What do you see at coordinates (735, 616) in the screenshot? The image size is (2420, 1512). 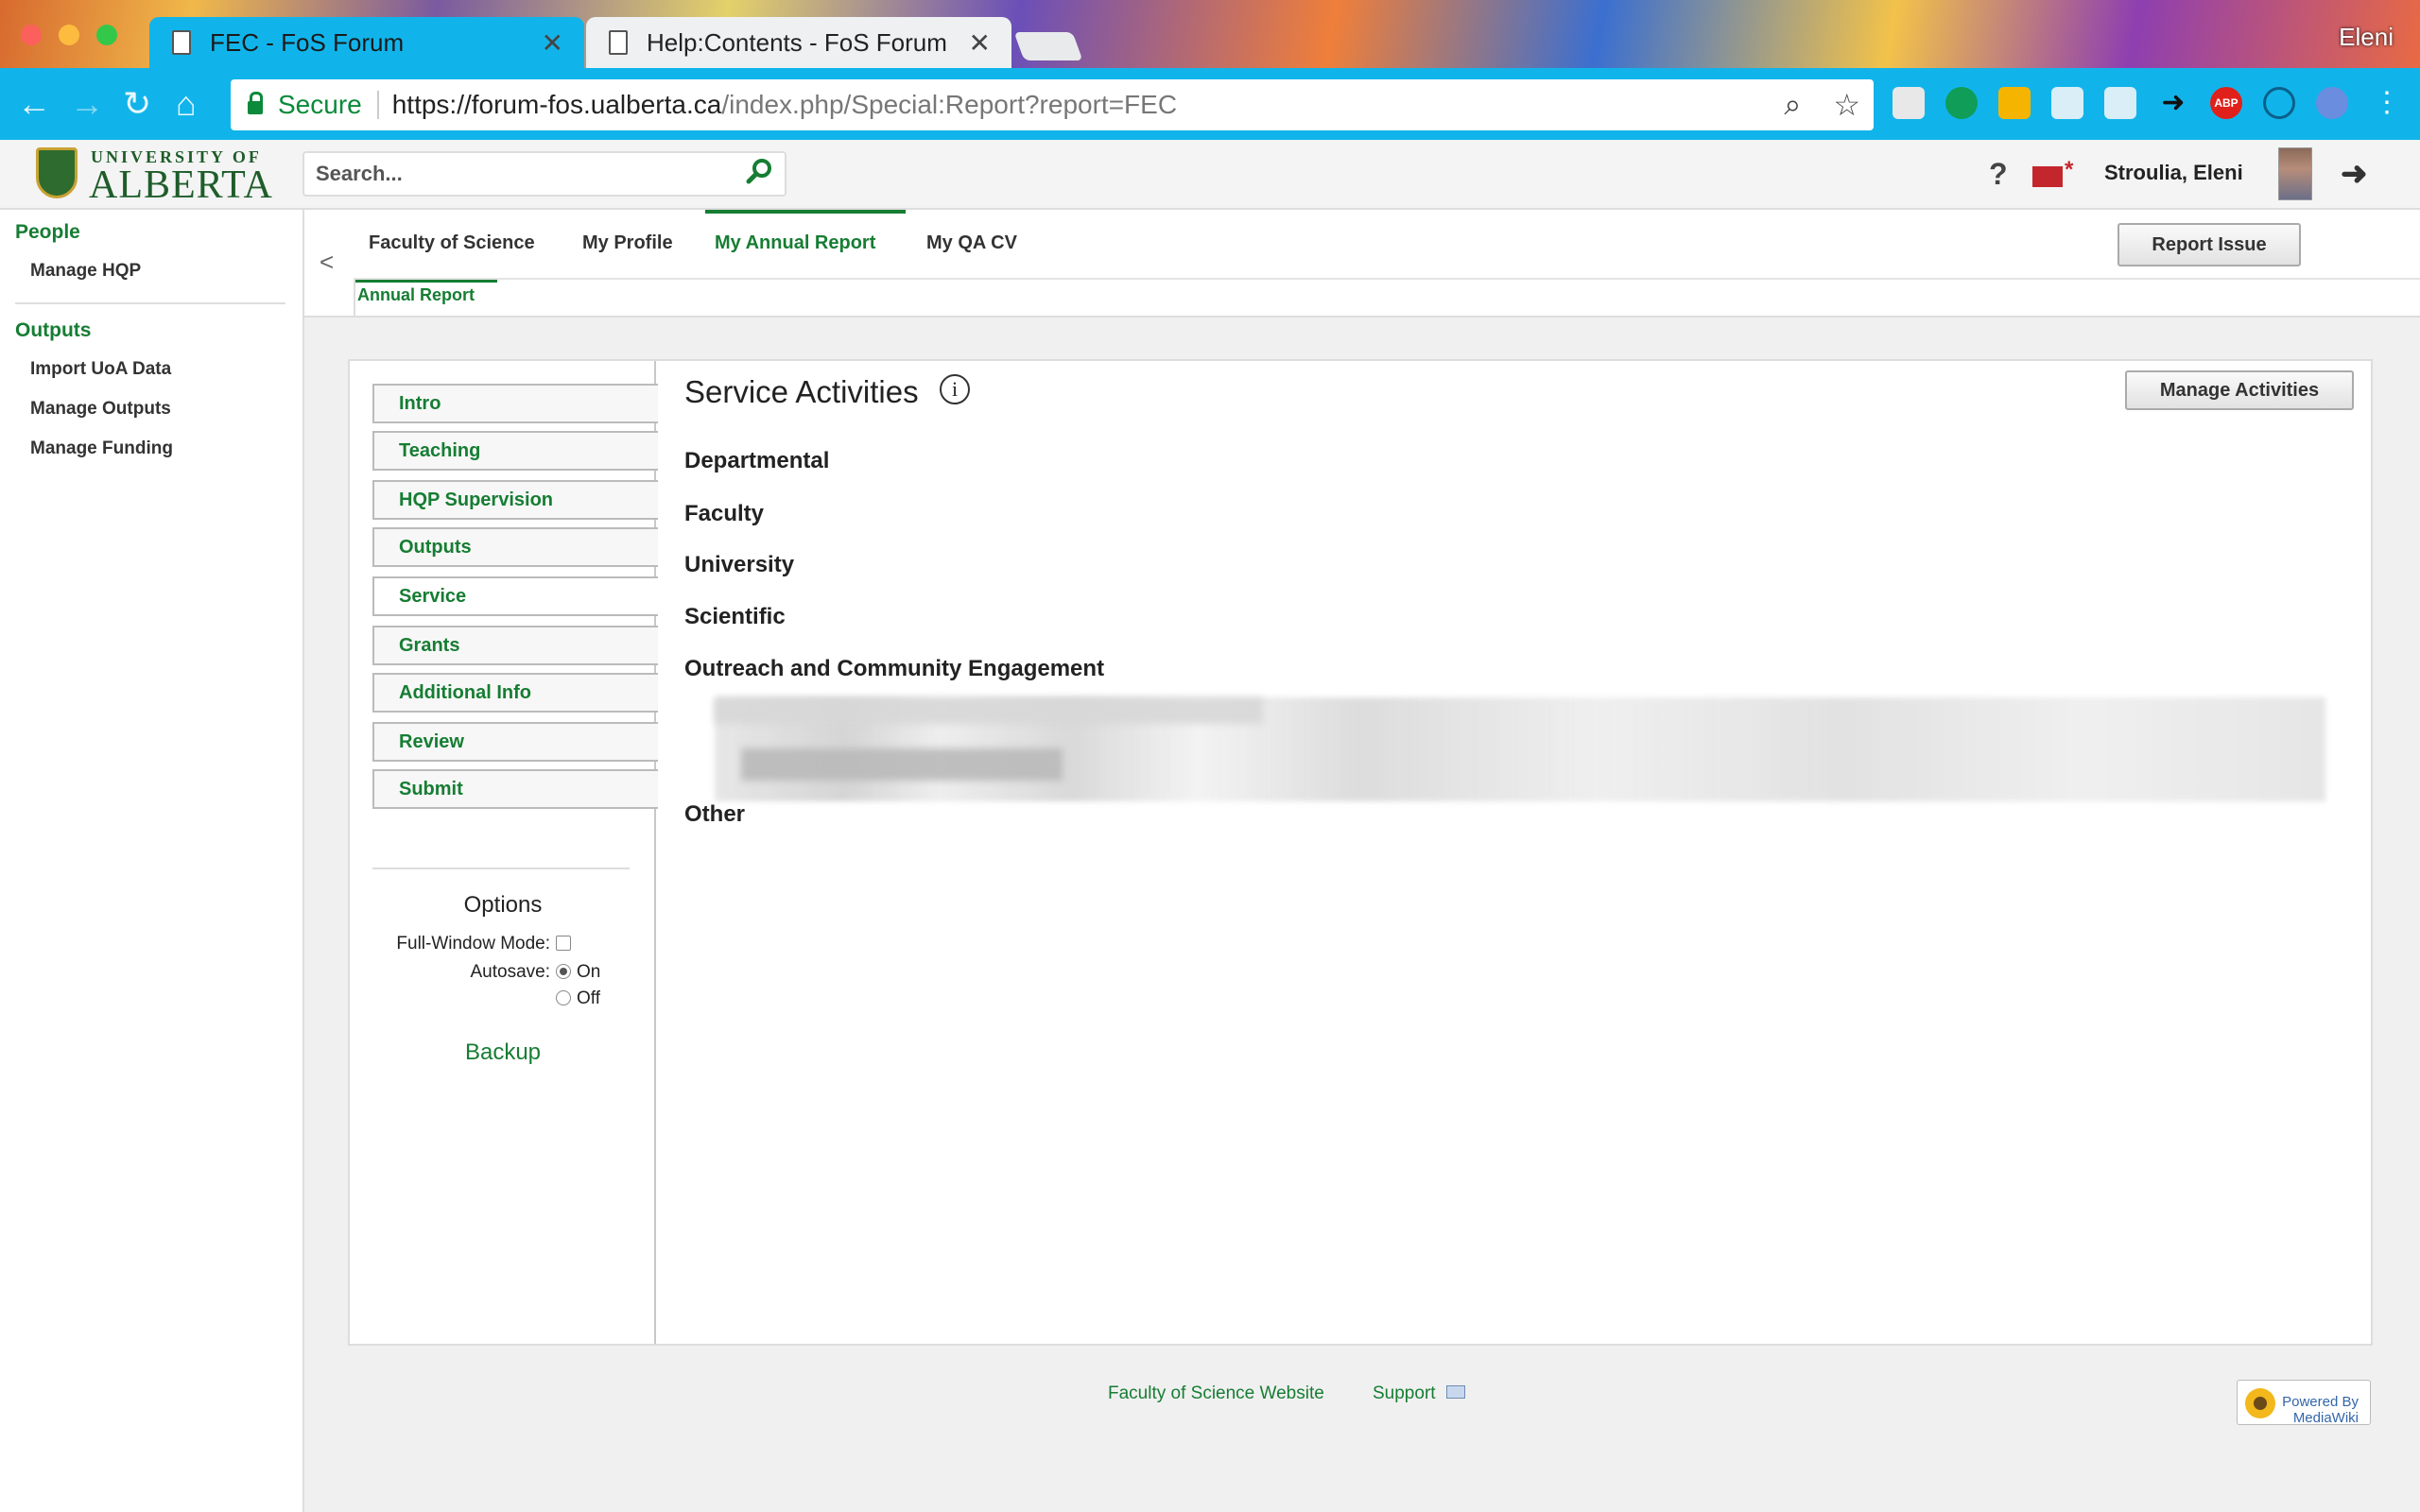 I see `category-scientific: Scientific` at bounding box center [735, 616].